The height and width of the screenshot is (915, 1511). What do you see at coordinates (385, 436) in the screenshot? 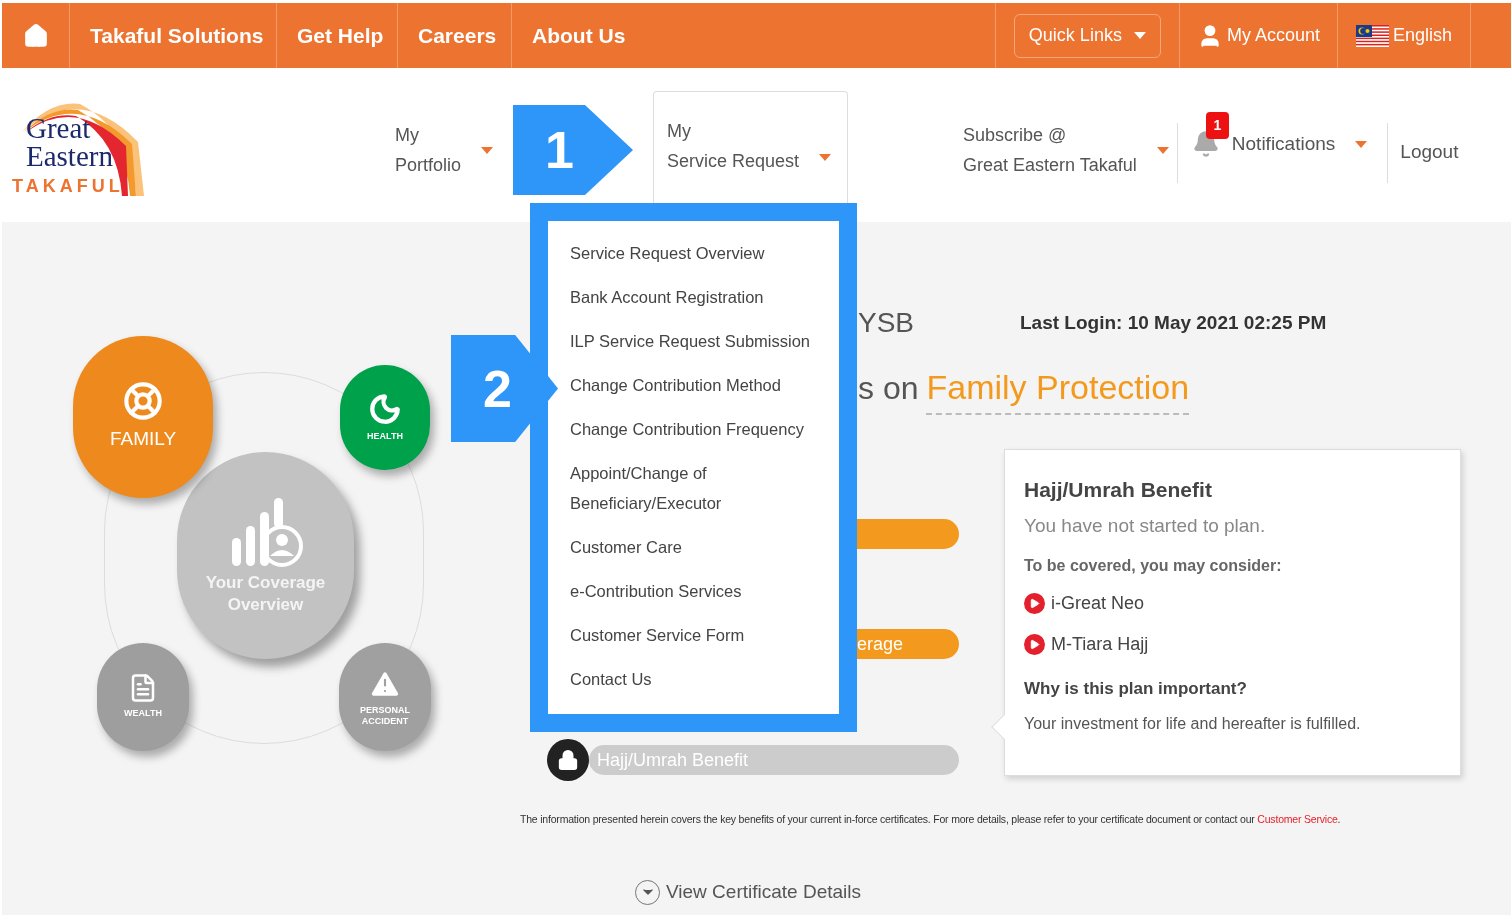
I see `category-label: HEALTH` at bounding box center [385, 436].